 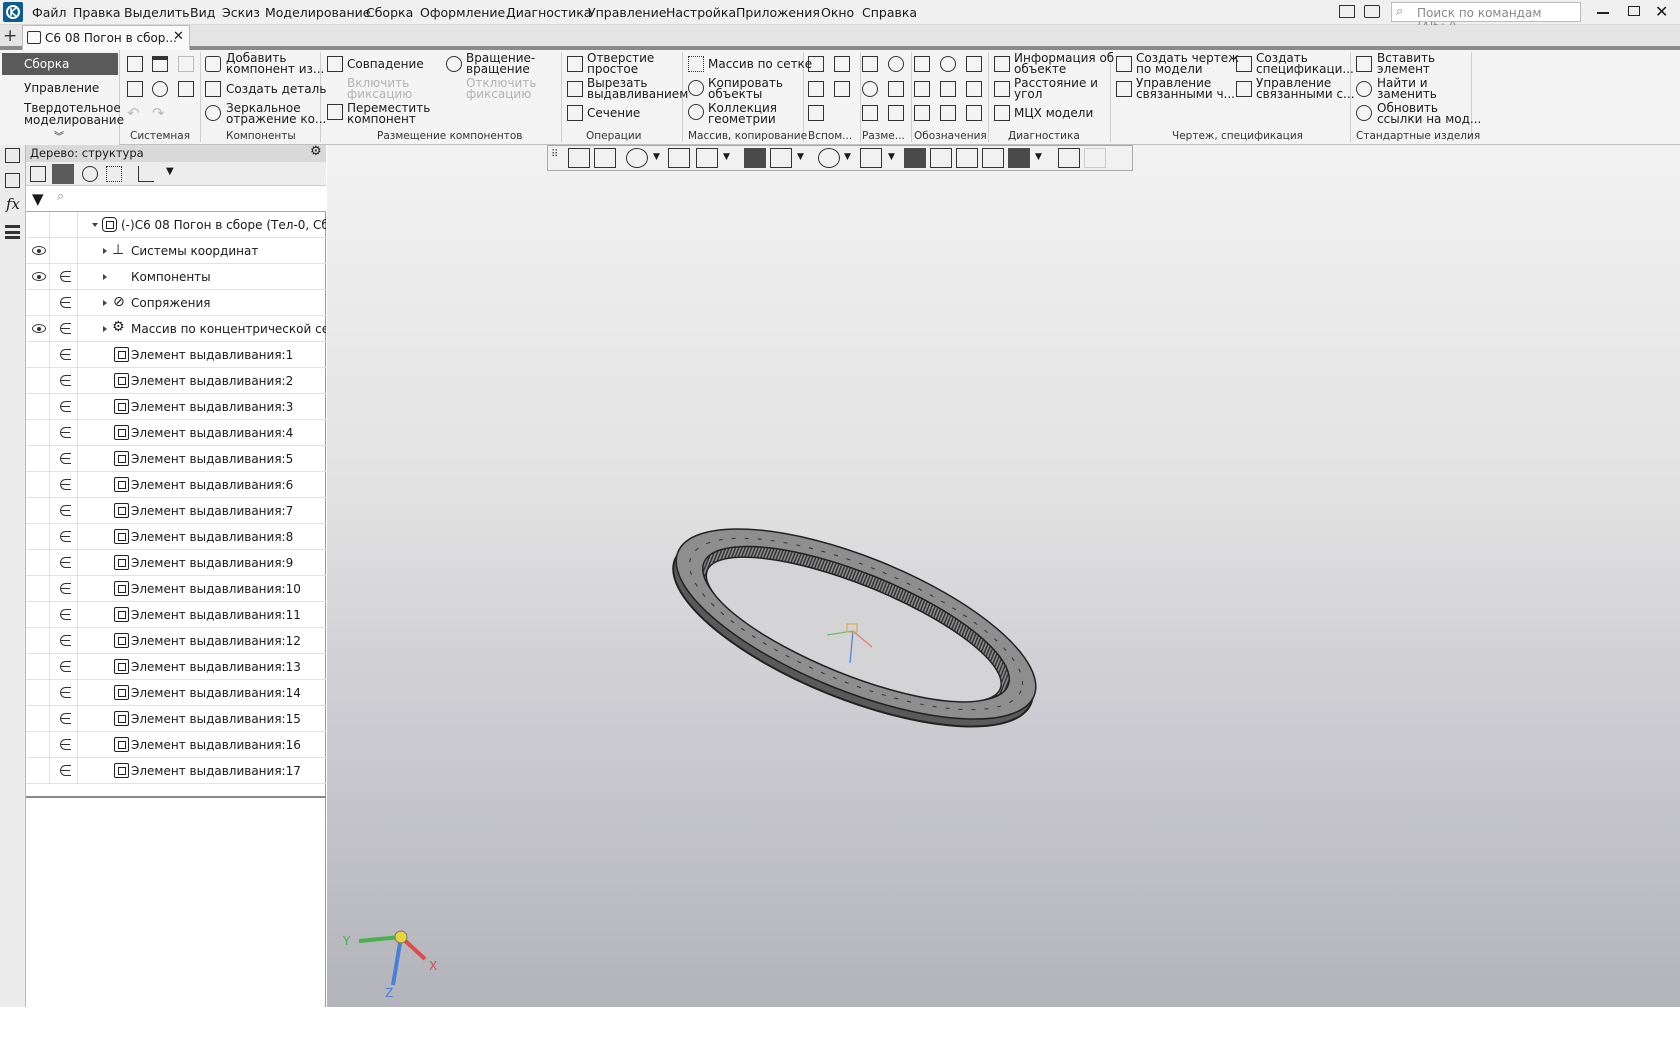 I want to click on pan-icon, so click(x=679, y=158).